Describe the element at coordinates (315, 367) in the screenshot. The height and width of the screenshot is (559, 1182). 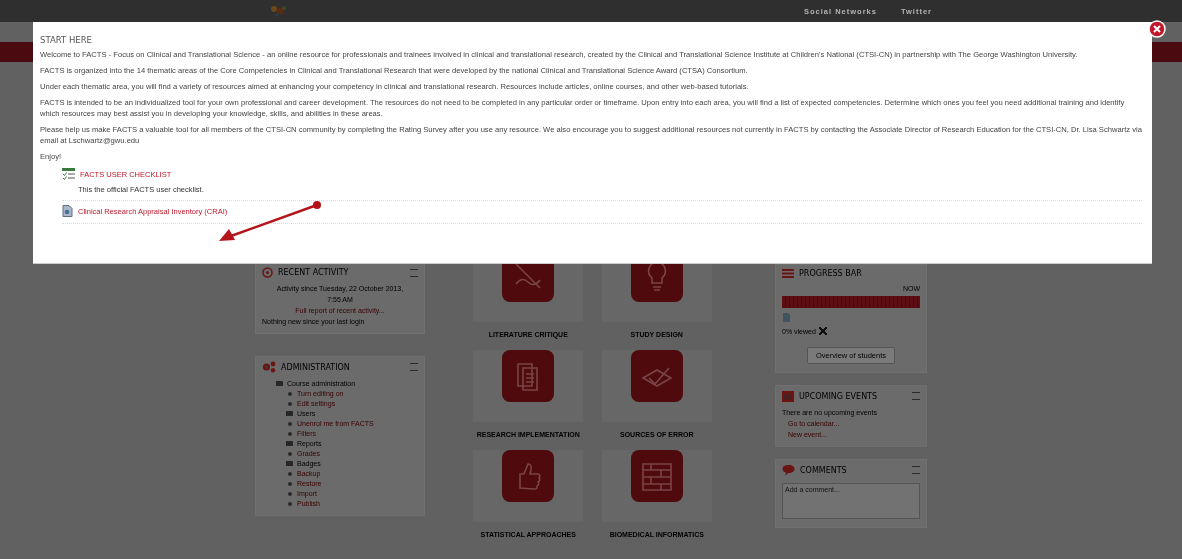
I see `block-title: ADMINISTRATION` at that location.